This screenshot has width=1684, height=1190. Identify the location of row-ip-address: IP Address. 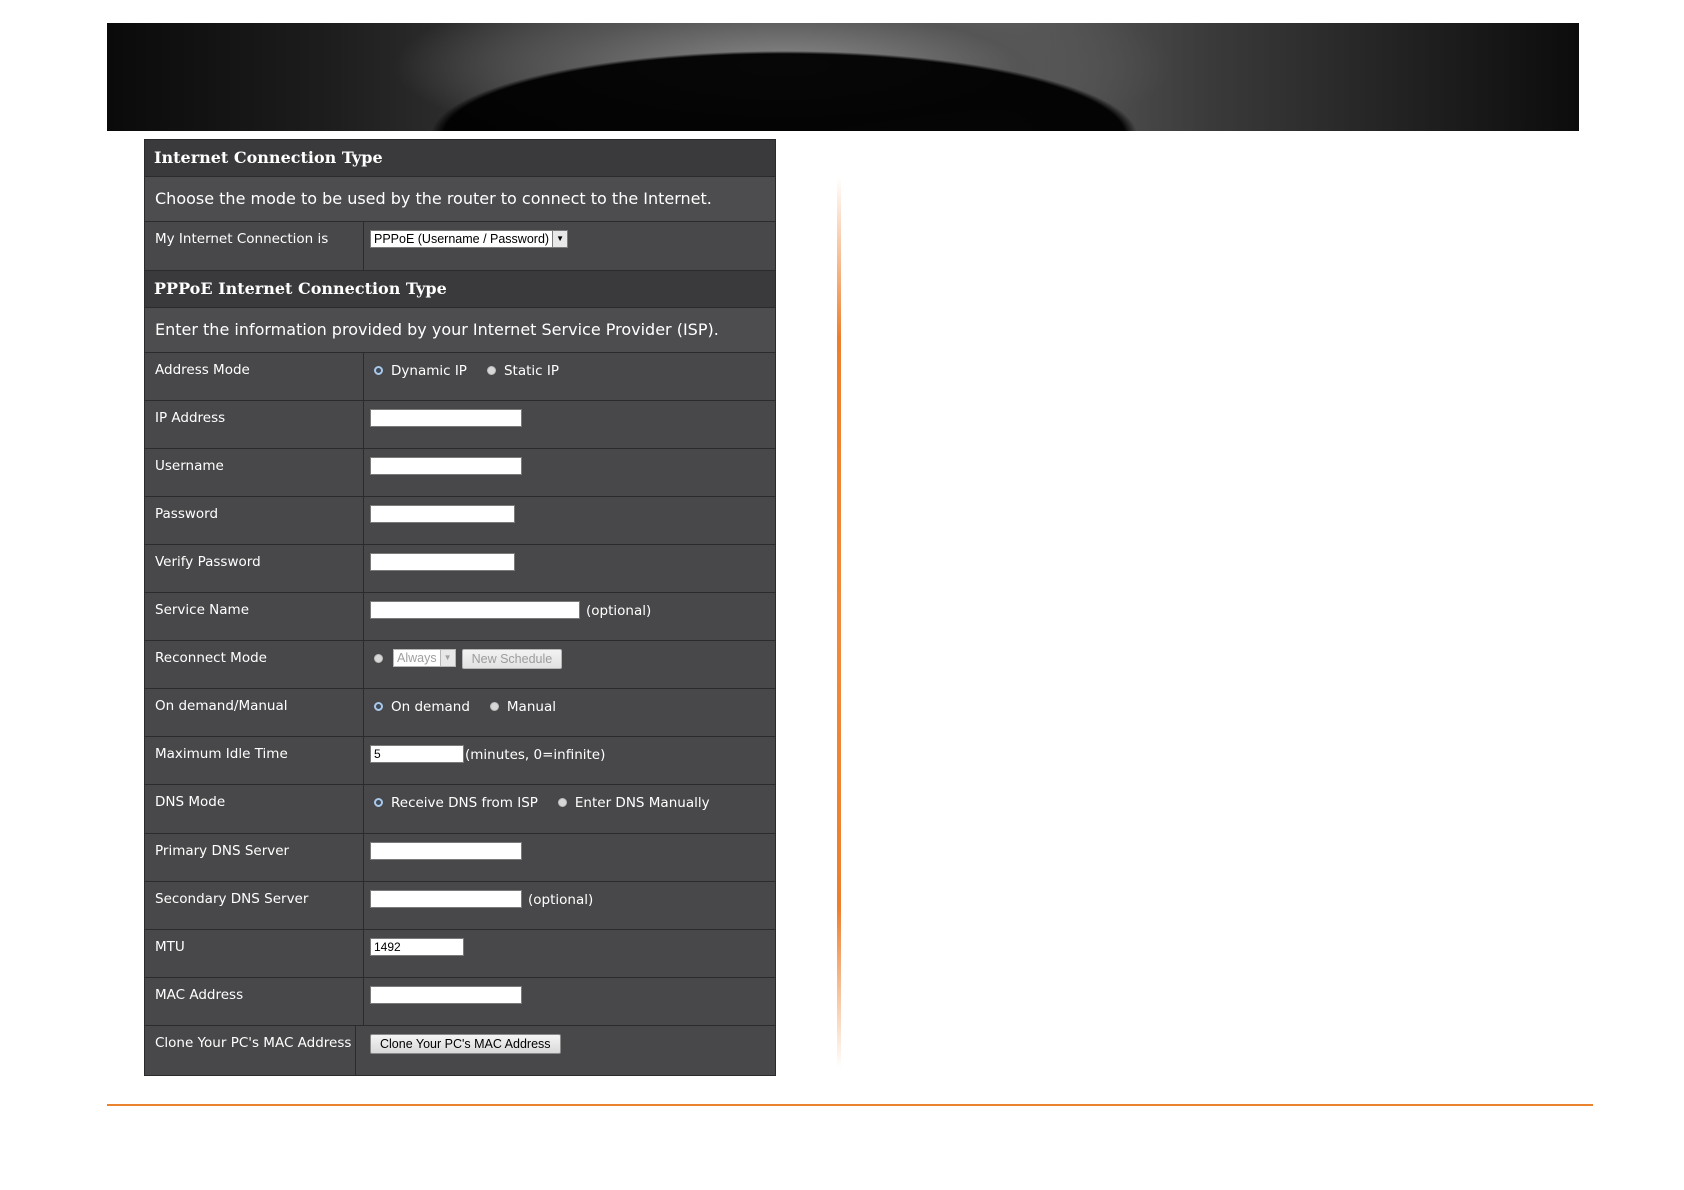
(460, 425).